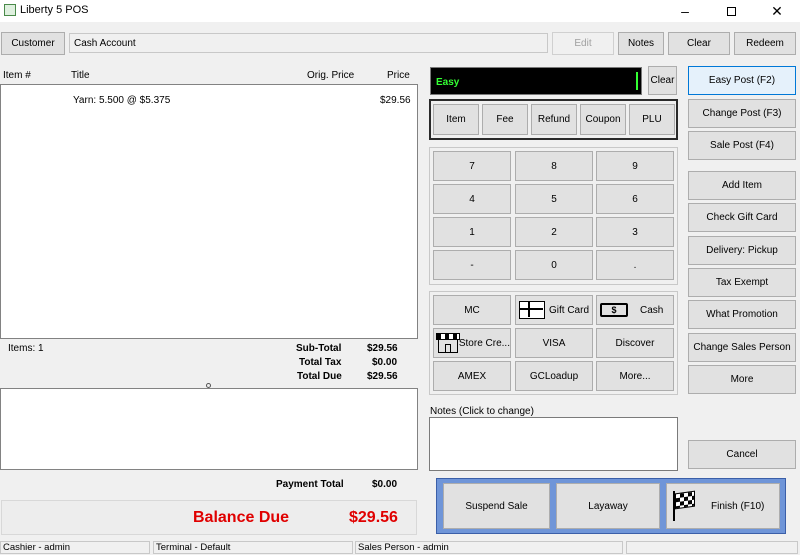 This screenshot has width=800, height=555. What do you see at coordinates (241, 517) in the screenshot?
I see `balance-due-label: Balance Due` at bounding box center [241, 517].